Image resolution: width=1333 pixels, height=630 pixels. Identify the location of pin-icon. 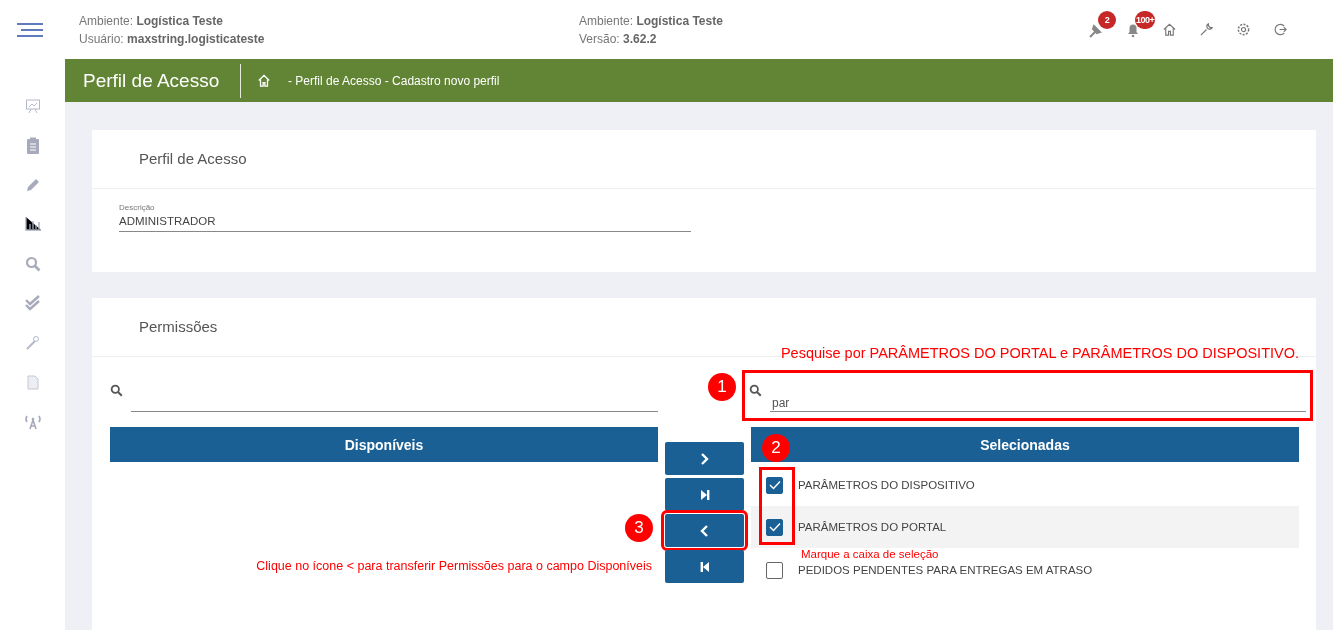
(1095, 29).